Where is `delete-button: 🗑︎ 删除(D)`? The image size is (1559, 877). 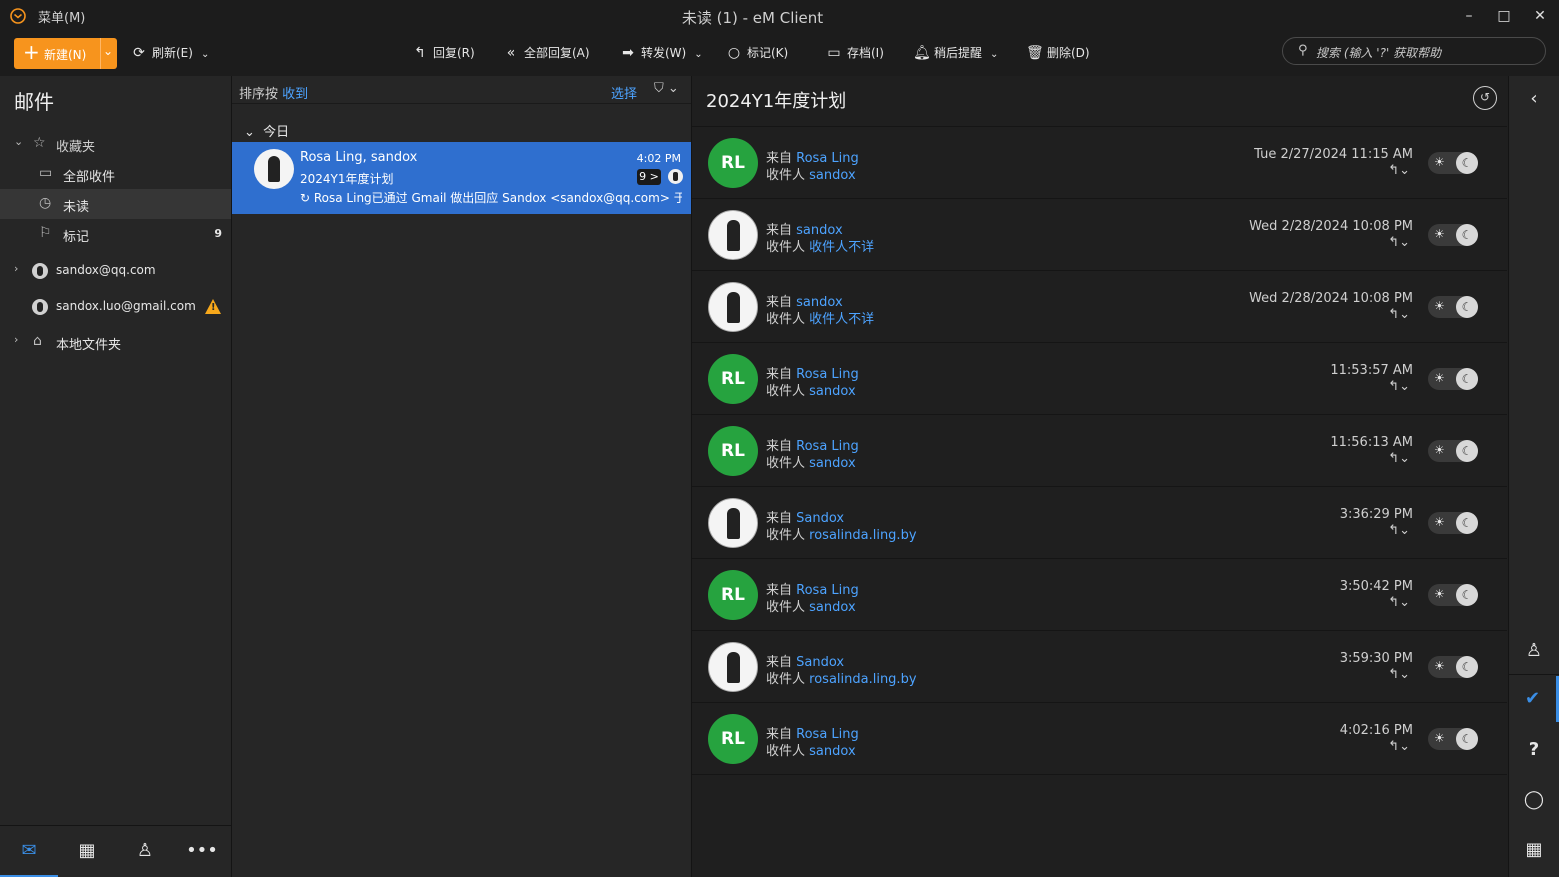
delete-button: 🗑︎ 删除(D) is located at coordinates (1058, 52).